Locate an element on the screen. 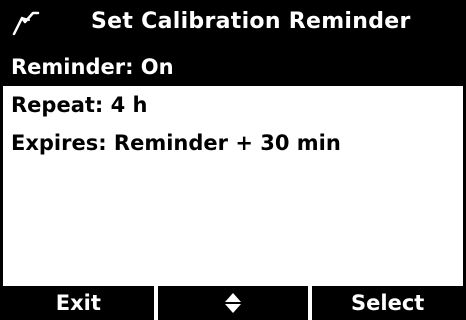 The height and width of the screenshot is (320, 466). softkey-bar: Exit Select is located at coordinates (233, 303).